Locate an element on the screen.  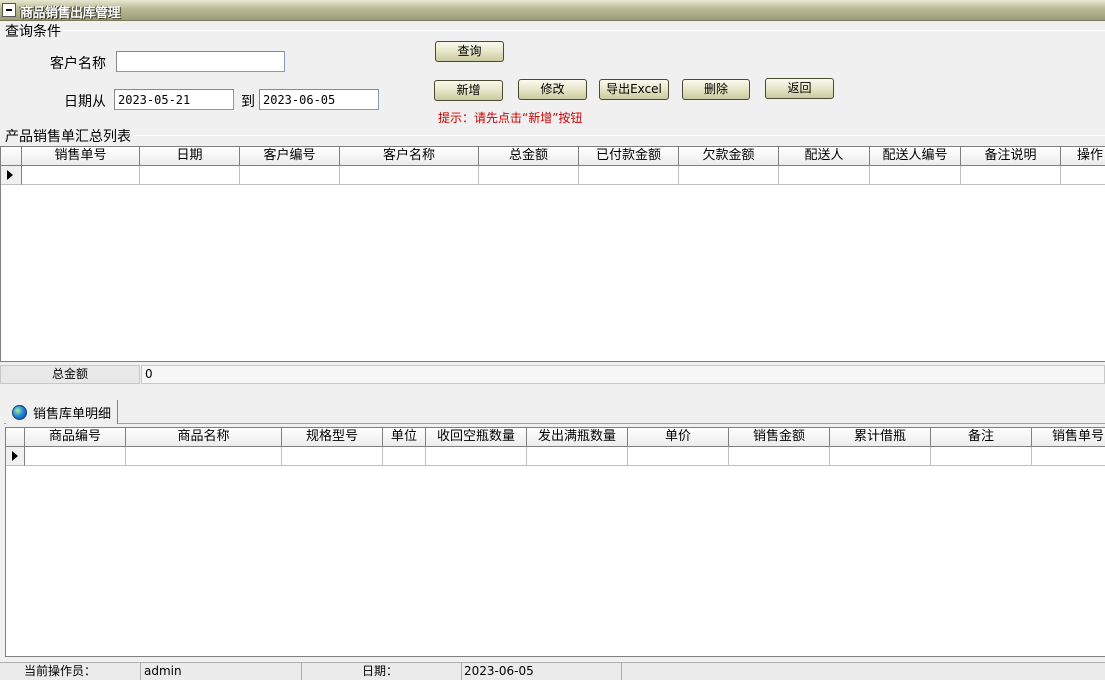
hint-text: 提示：请先点击“新增”按钮 is located at coordinates (510, 118).